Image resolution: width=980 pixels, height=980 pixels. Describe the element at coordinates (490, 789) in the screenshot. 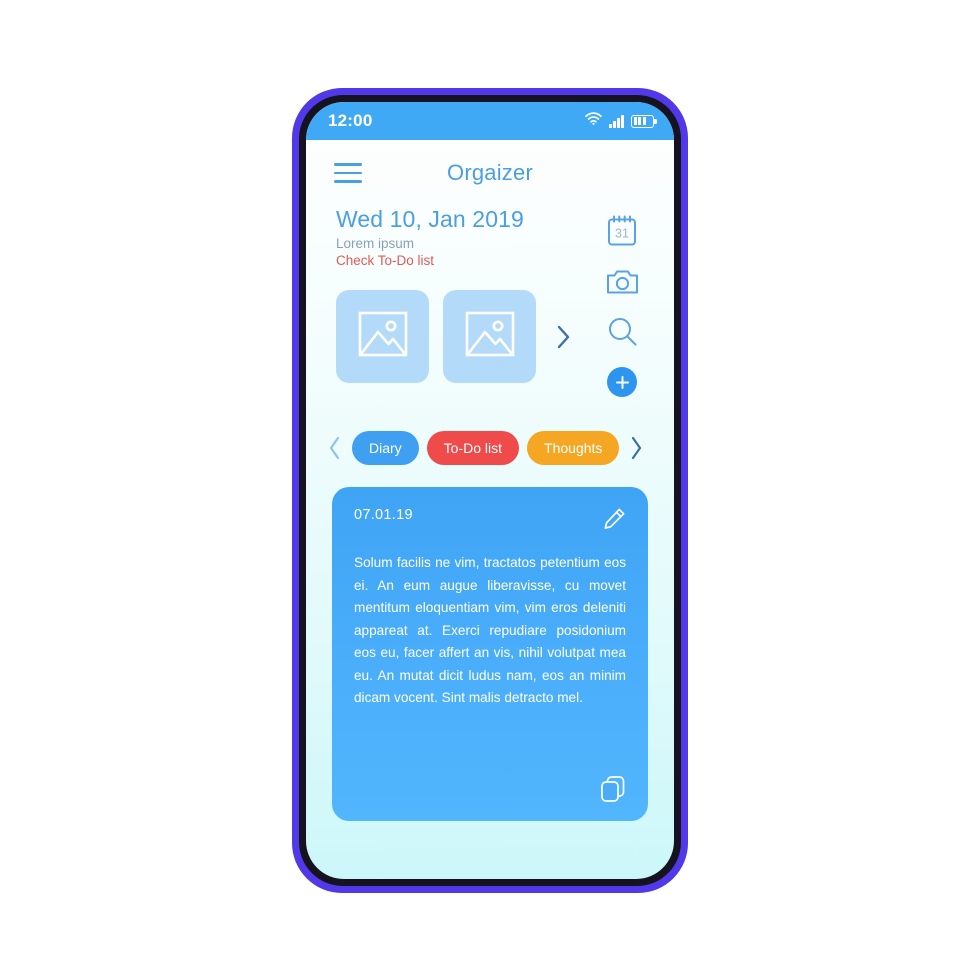

I see `entry-footer` at that location.